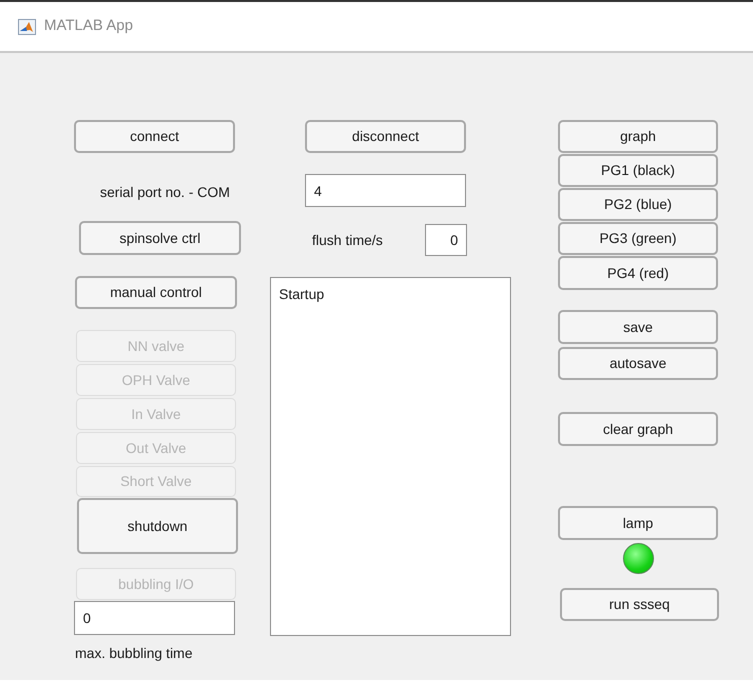 This screenshot has height=684, width=753. What do you see at coordinates (638, 273) in the screenshot?
I see `button: PG4 (red)` at bounding box center [638, 273].